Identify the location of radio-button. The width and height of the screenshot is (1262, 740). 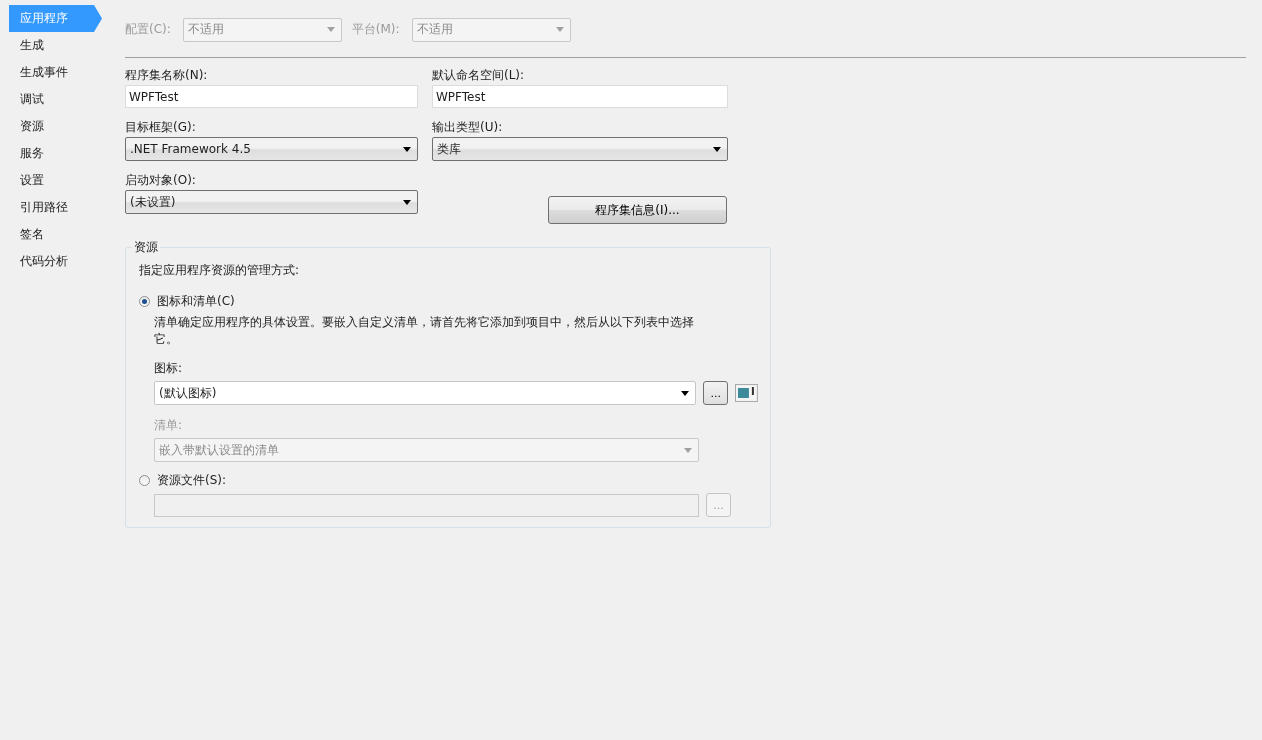
(144, 301).